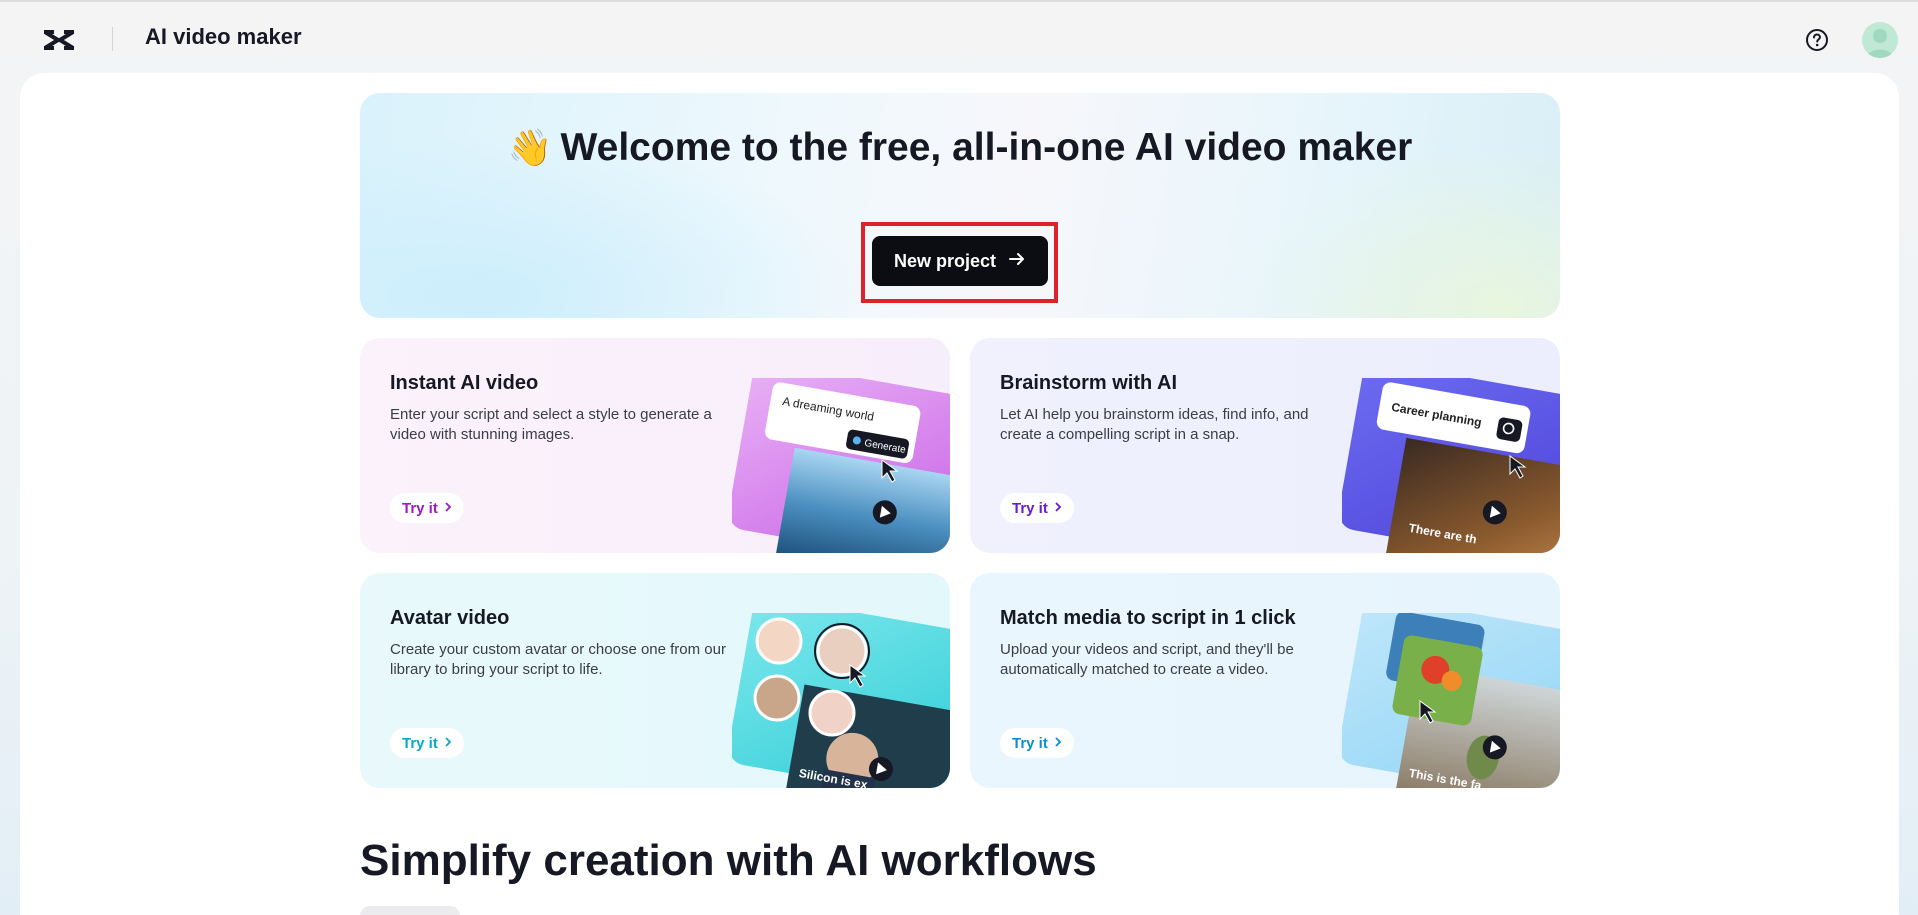 The width and height of the screenshot is (1918, 915). What do you see at coordinates (959, 38) in the screenshot?
I see `app-header: AI video maker` at bounding box center [959, 38].